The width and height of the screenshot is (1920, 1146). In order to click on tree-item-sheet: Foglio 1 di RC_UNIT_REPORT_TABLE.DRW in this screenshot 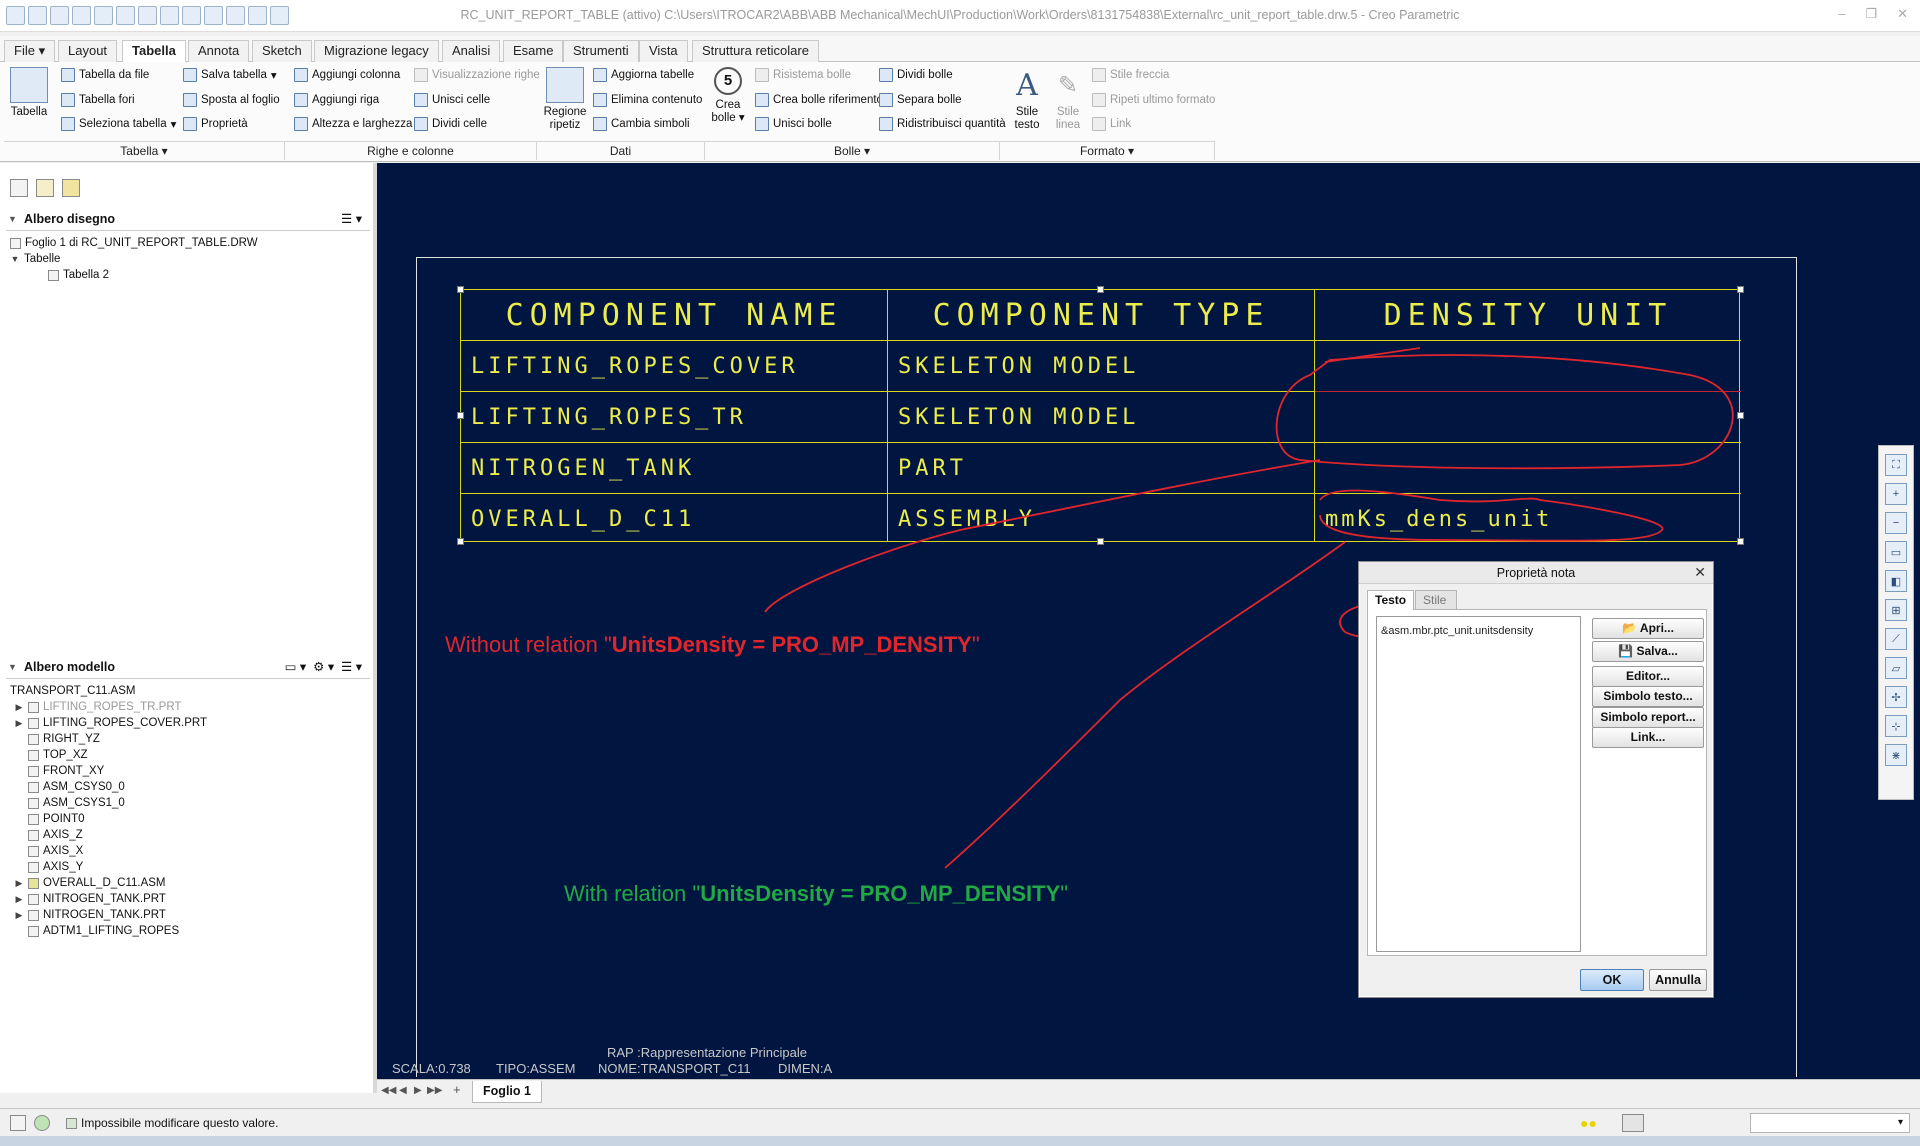, I will do `click(134, 243)`.